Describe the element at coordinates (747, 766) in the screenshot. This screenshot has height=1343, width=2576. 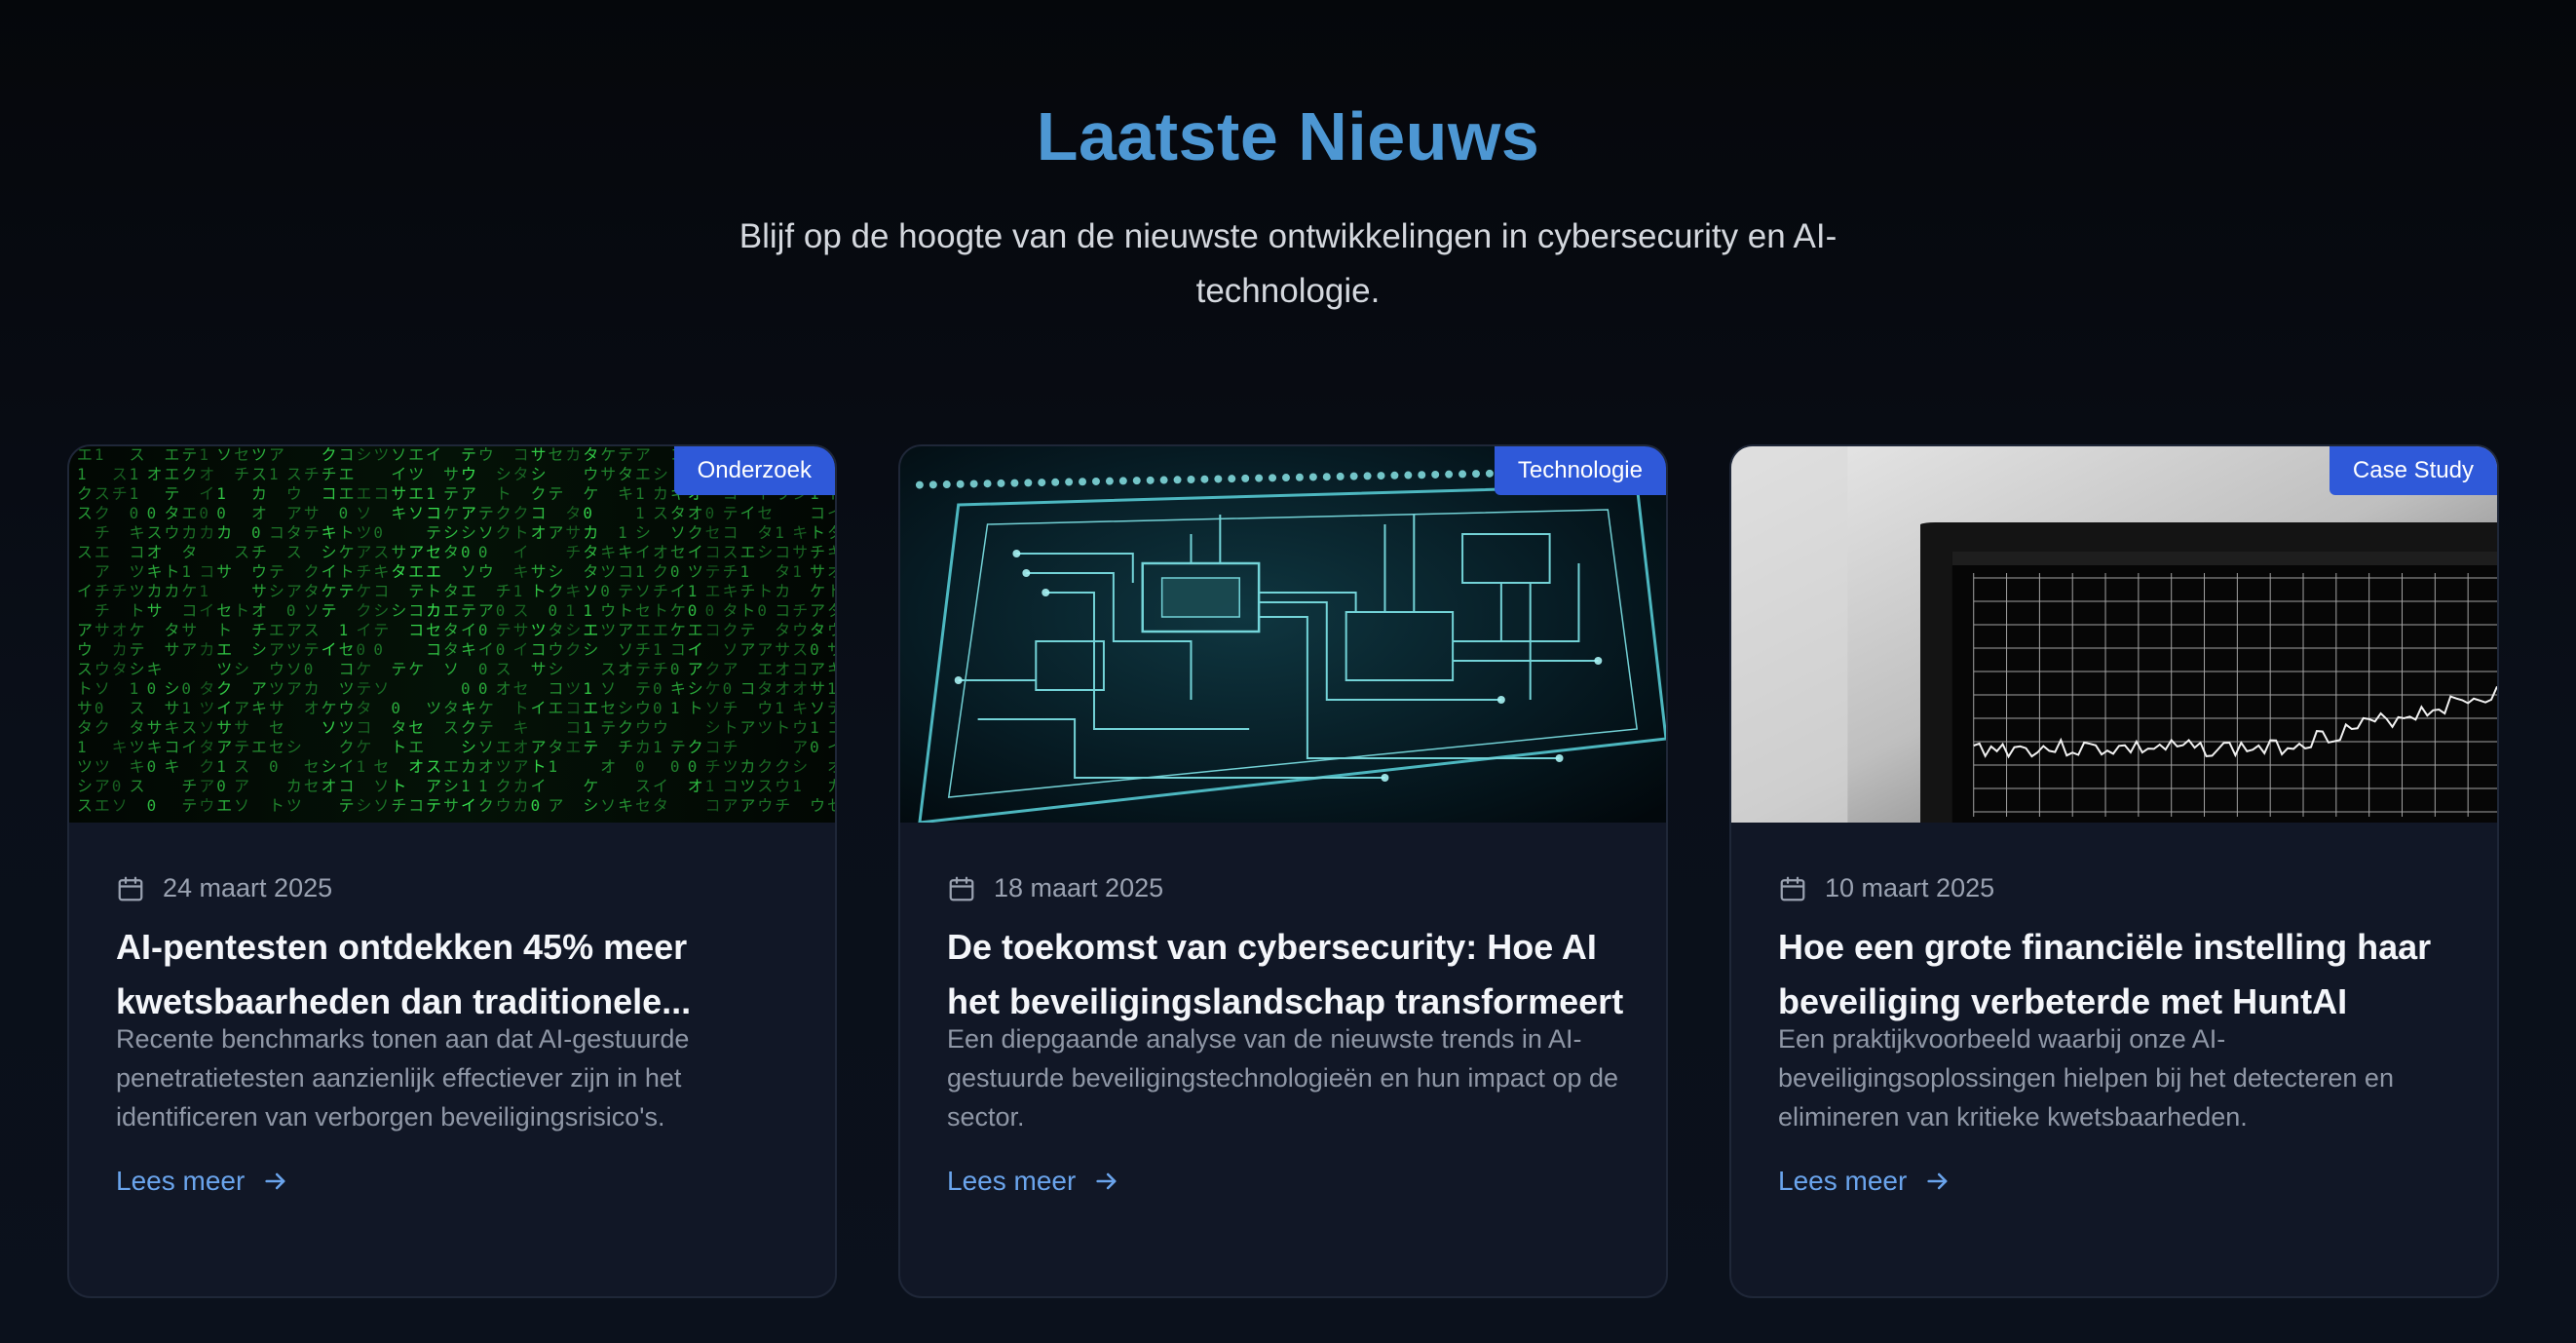
I see `svg-text: カ` at that location.